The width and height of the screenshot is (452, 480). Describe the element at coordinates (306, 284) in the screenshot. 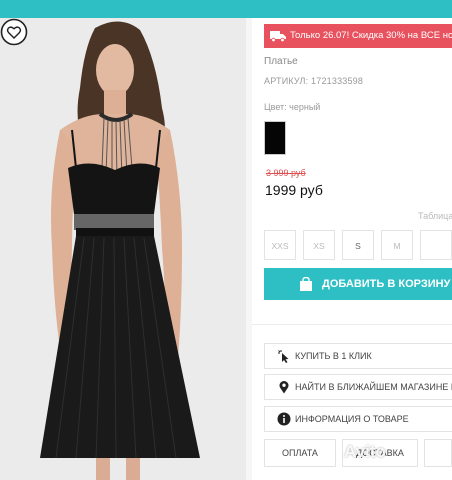

I see `shopping-bag-icon` at that location.